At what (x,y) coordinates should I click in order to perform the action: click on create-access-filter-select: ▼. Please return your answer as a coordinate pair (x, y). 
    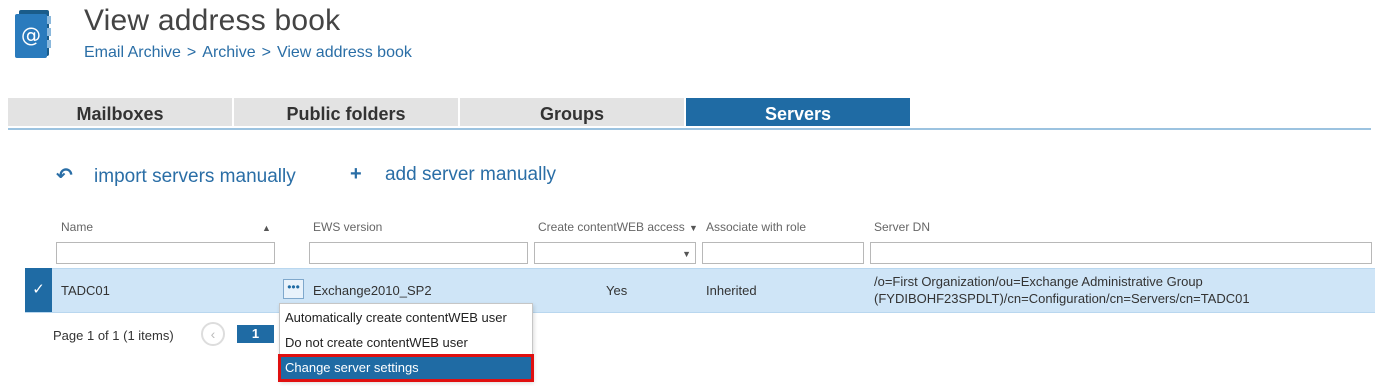
    Looking at the image, I should click on (615, 253).